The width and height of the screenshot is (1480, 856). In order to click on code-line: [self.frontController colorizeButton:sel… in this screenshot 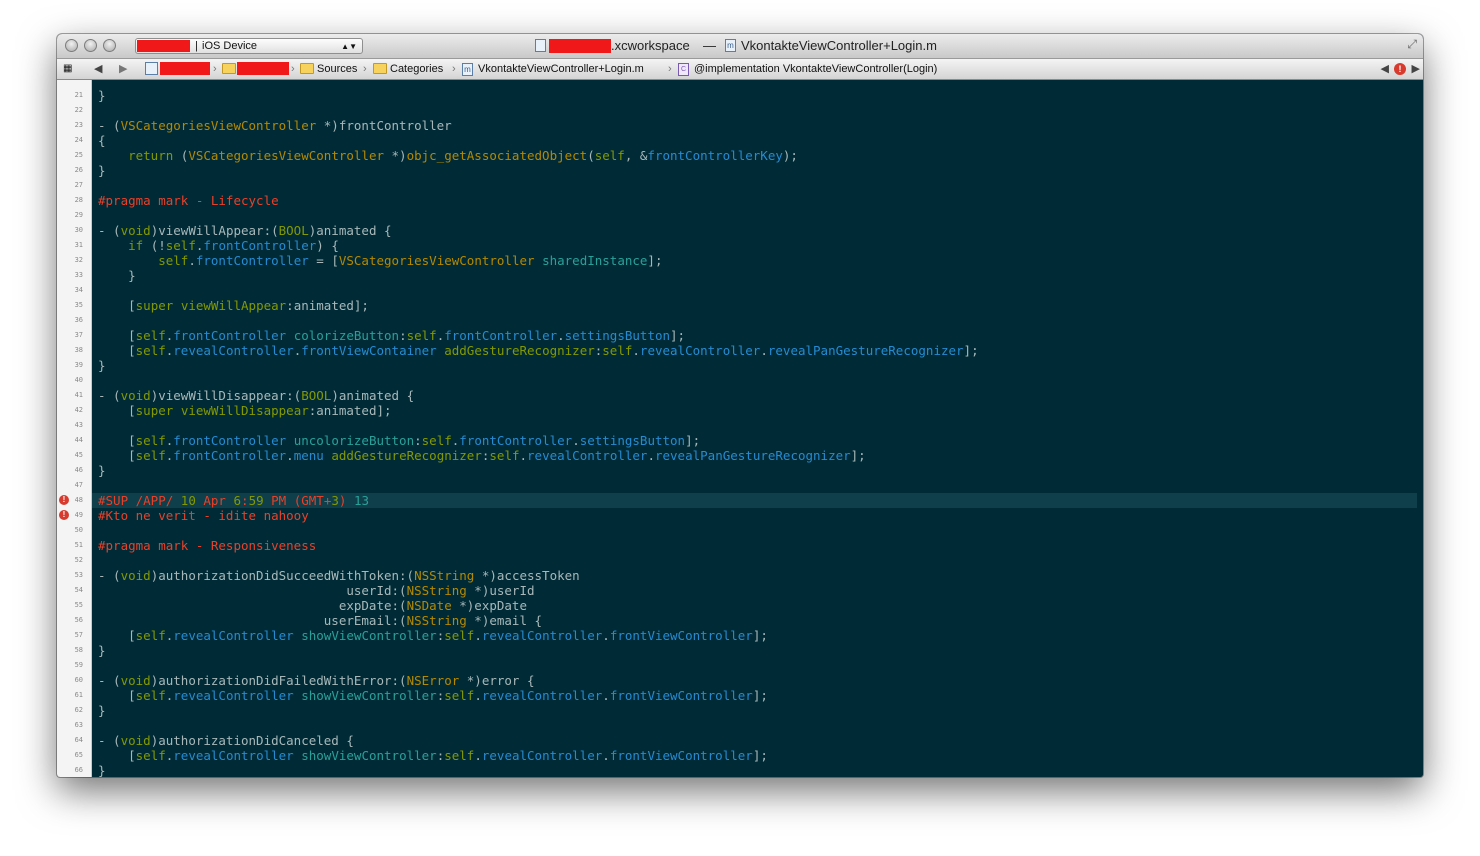, I will do `click(391, 335)`.